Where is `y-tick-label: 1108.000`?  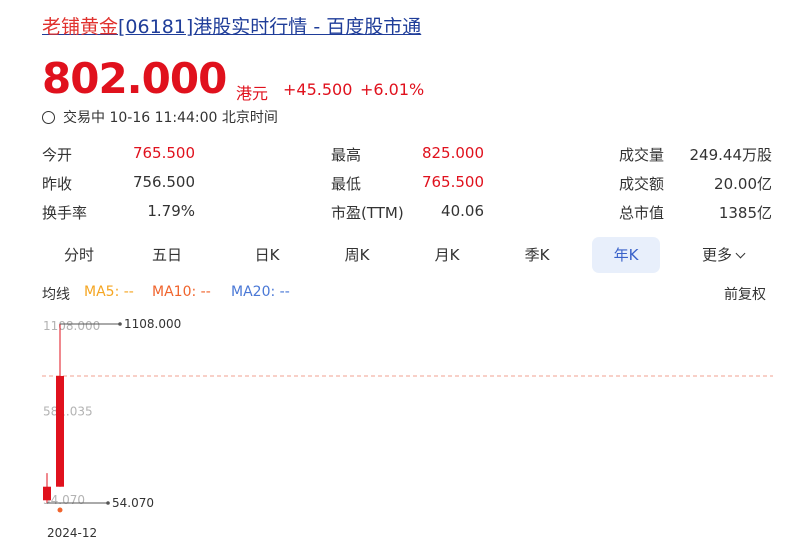 y-tick-label: 1108.000 is located at coordinates (71, 326).